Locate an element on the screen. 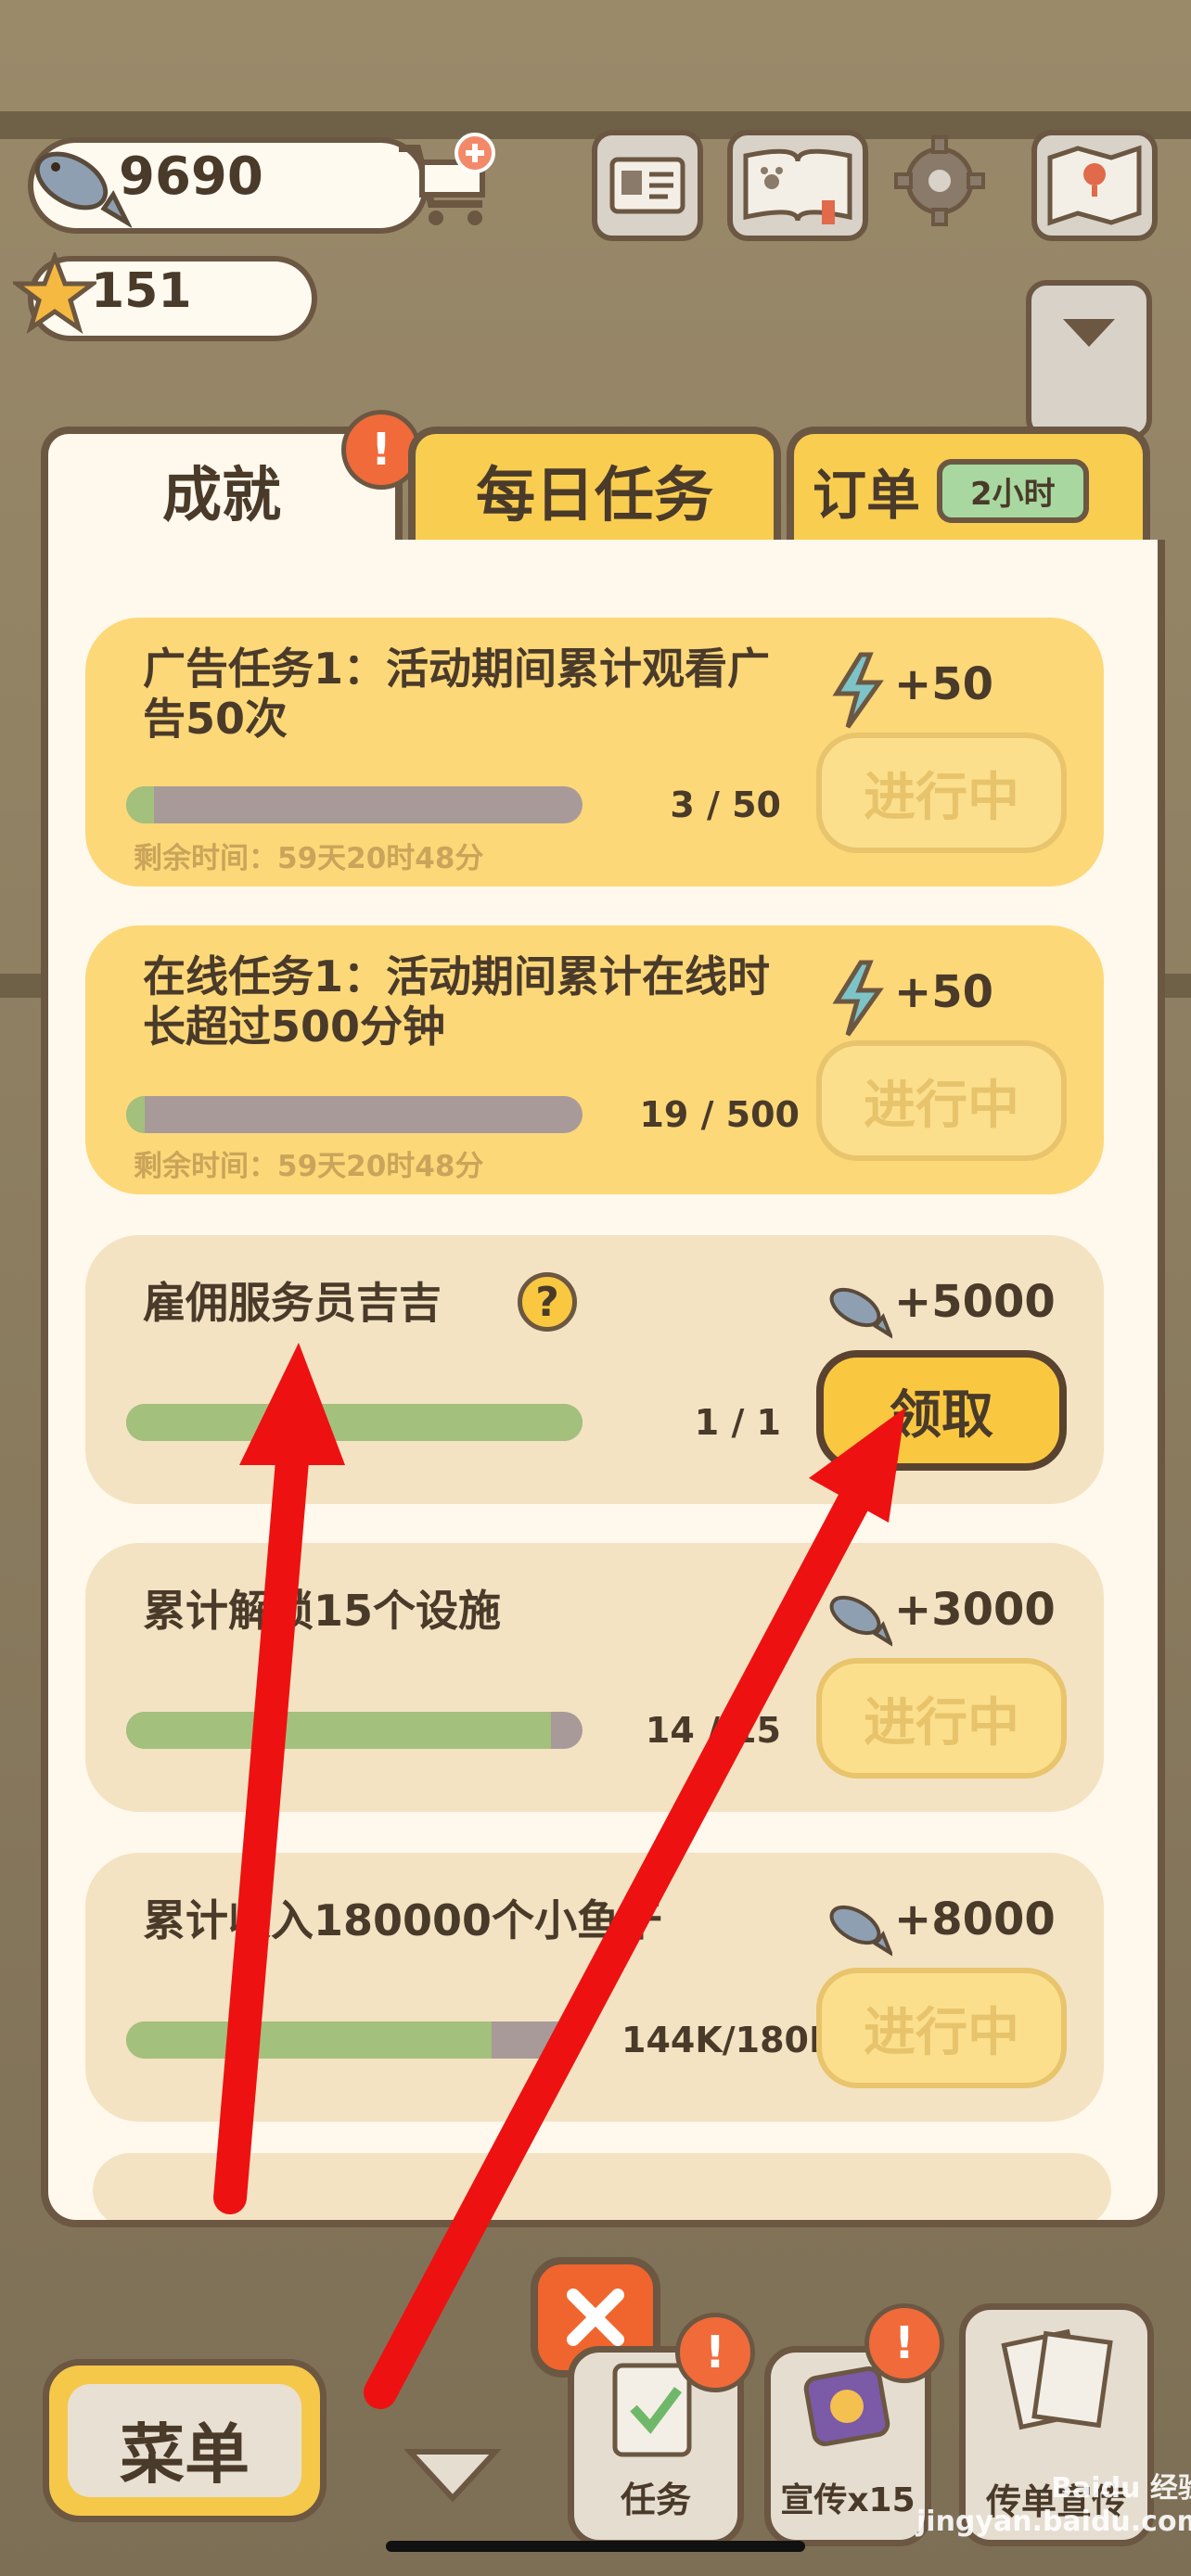 The image size is (1191, 2576). home-indicator is located at coordinates (595, 2546).